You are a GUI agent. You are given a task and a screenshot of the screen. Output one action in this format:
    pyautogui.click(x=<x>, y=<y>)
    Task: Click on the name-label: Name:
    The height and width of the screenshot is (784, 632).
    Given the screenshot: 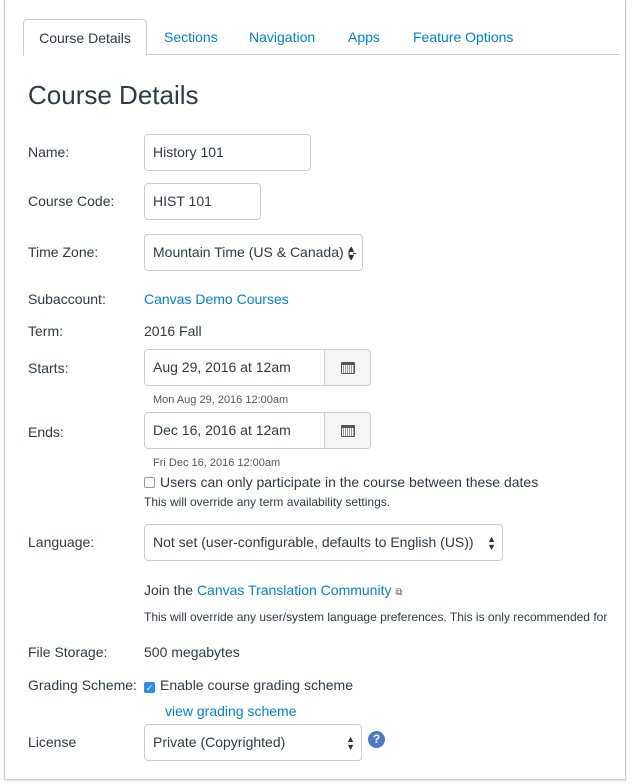 What is the action you would take?
    pyautogui.click(x=49, y=152)
    